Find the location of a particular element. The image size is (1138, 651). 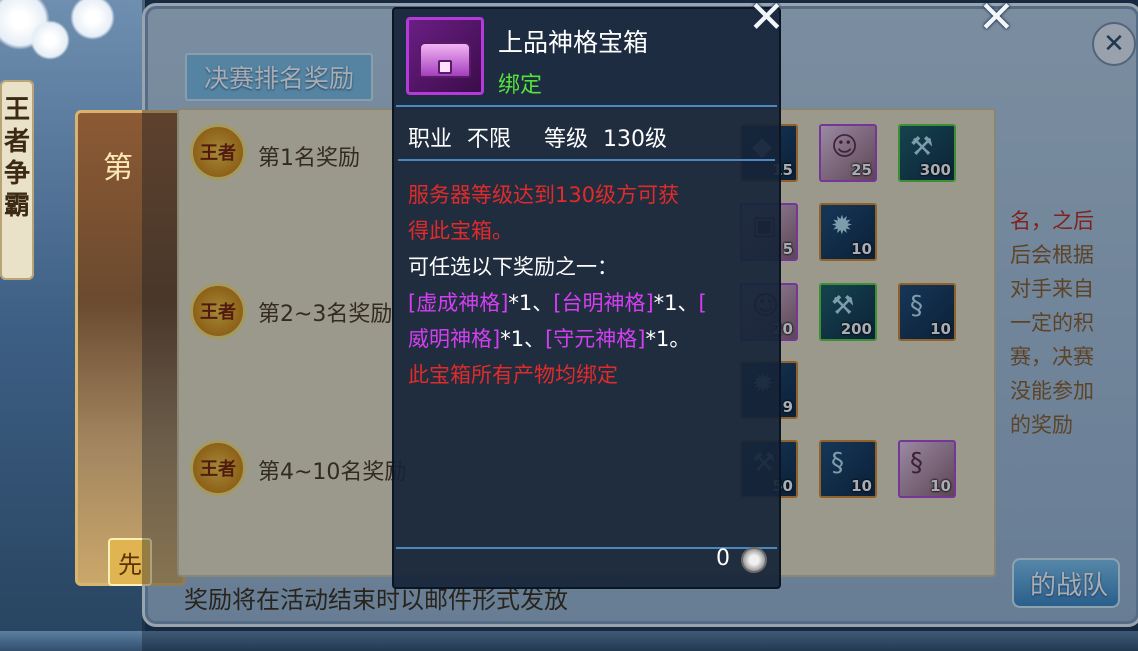

rules-line: 后会根据 is located at coordinates (1052, 255).